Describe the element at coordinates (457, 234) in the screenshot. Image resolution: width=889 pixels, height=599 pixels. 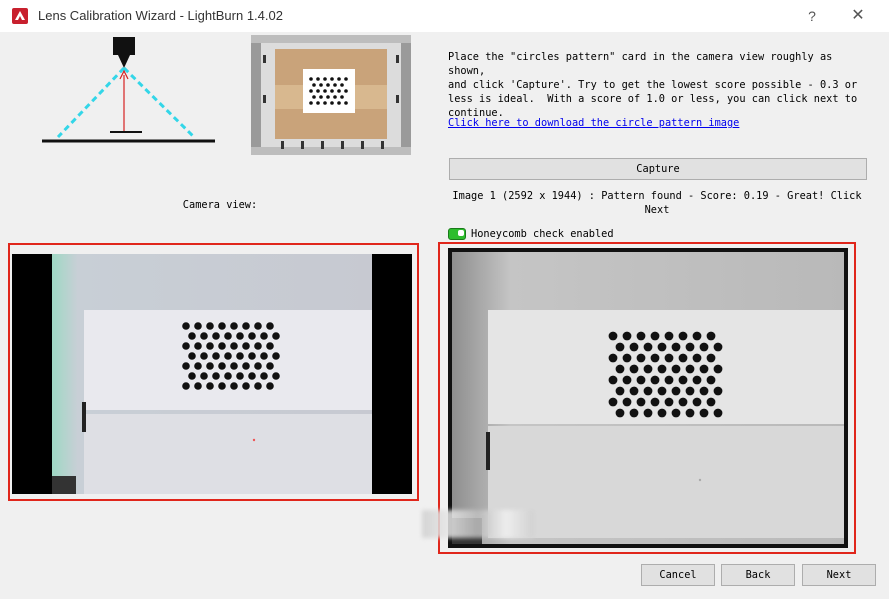
I see `honeycomb-toggle` at that location.